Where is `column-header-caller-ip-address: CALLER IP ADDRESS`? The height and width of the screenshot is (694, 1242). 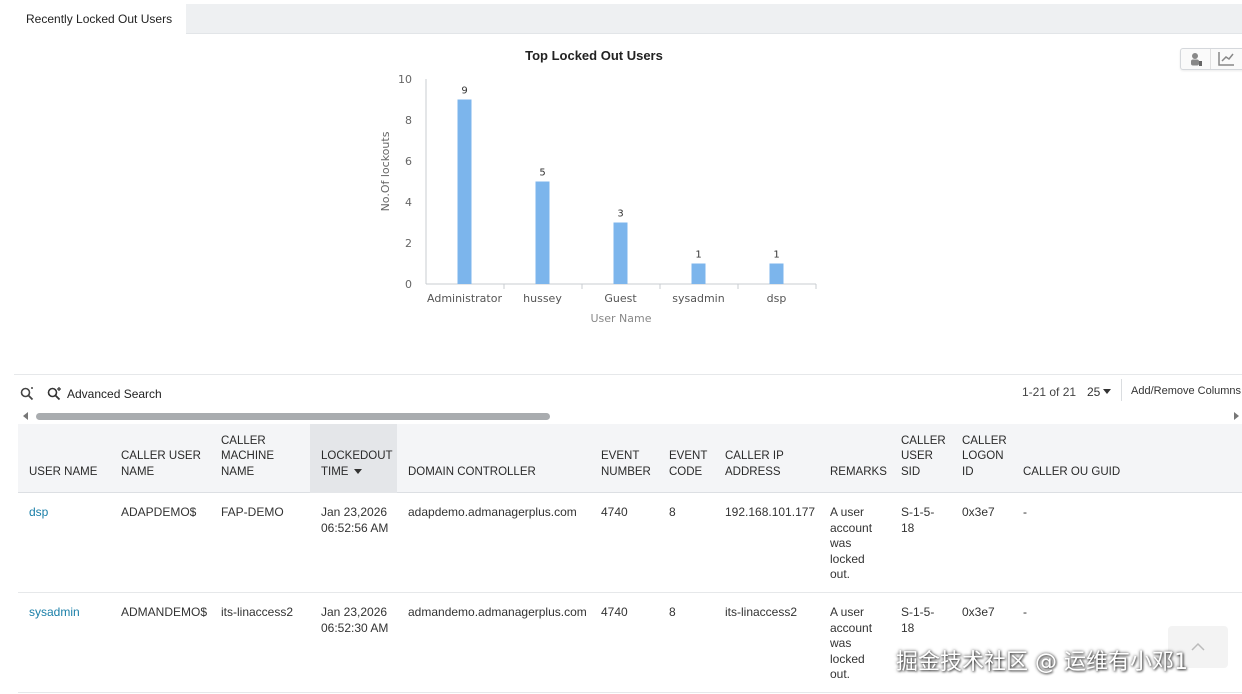
column-header-caller-ip-address: CALLER IP ADDRESS is located at coordinates (767, 458).